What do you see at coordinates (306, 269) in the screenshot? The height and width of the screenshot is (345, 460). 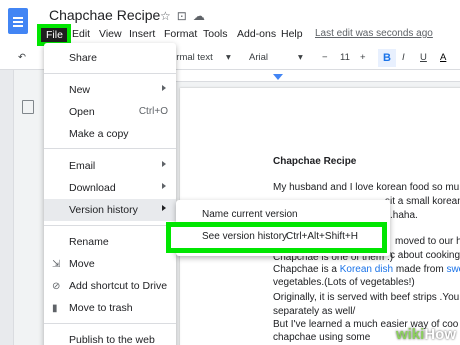 I see `document-text: Chapchae is a` at bounding box center [306, 269].